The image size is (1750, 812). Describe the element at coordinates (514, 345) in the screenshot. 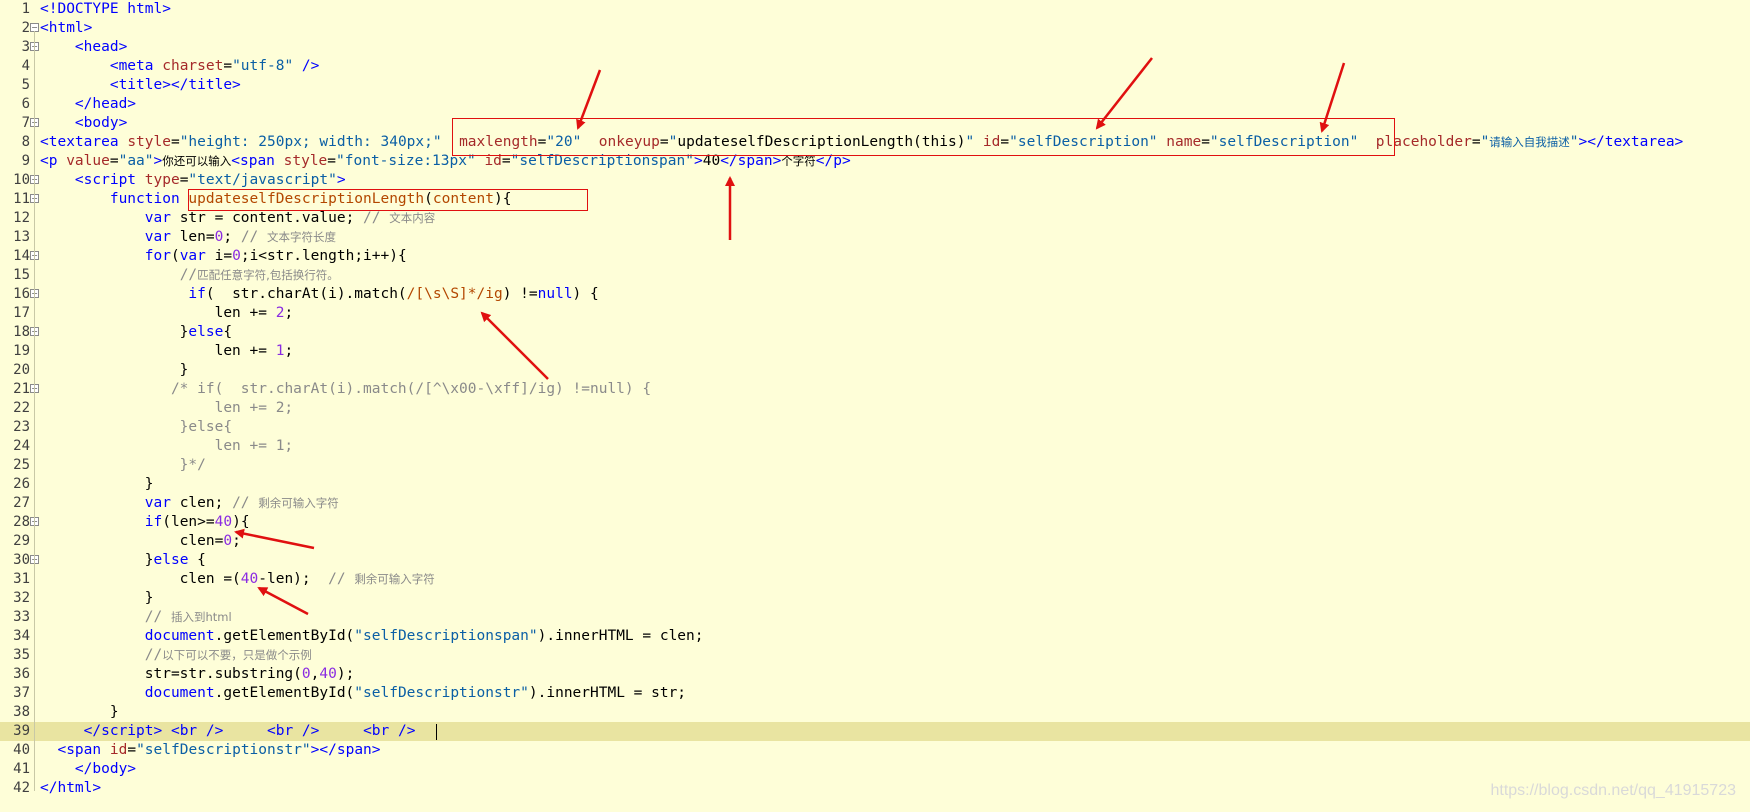

I see `arrow-regex-pattern` at that location.